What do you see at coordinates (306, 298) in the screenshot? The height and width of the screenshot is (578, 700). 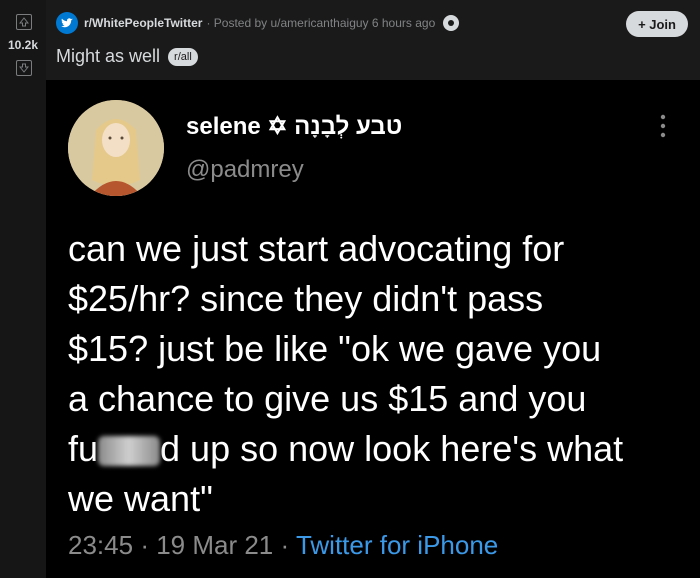 I see `tweet-line: $25/hr? since they didn't pass` at bounding box center [306, 298].